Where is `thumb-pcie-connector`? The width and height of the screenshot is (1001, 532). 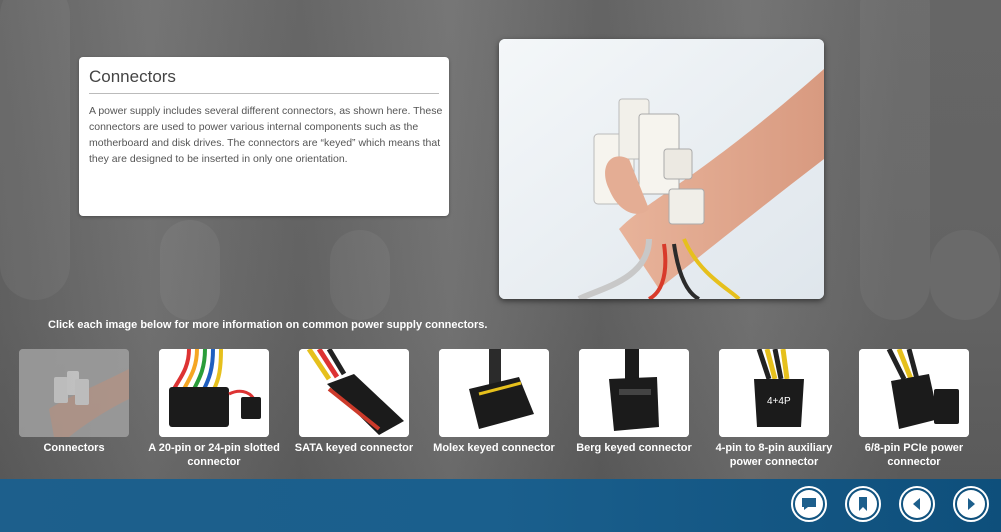 thumb-pcie-connector is located at coordinates (914, 393).